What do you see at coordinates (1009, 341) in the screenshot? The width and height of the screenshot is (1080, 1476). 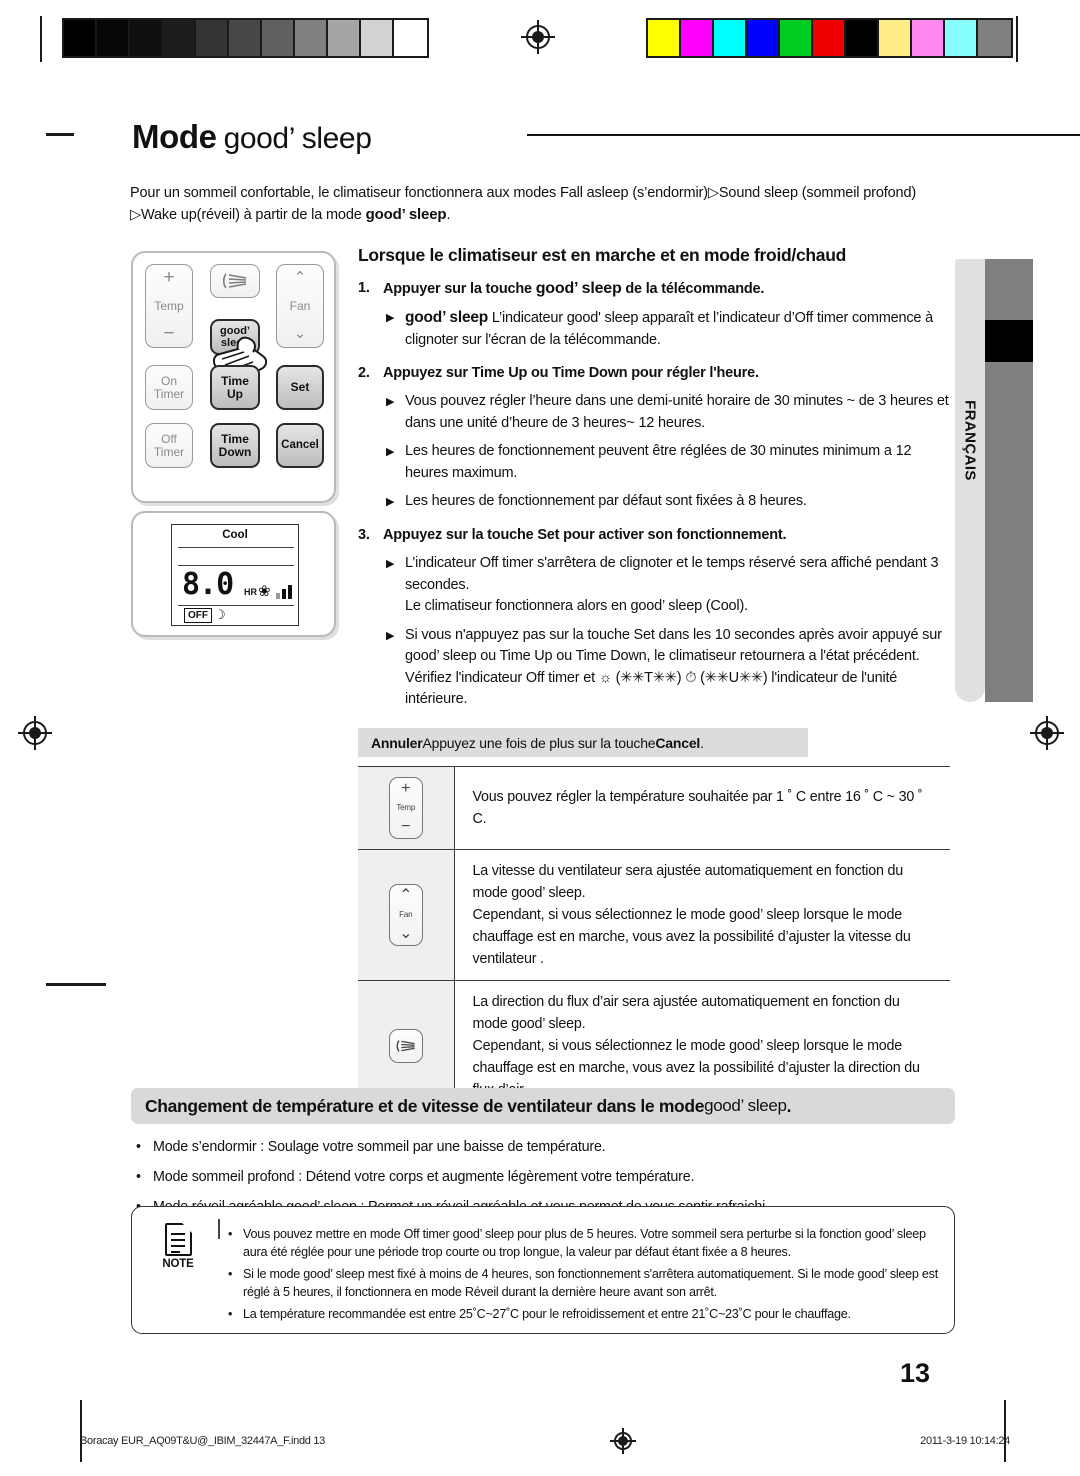 I see `side-margin-black-marker` at bounding box center [1009, 341].